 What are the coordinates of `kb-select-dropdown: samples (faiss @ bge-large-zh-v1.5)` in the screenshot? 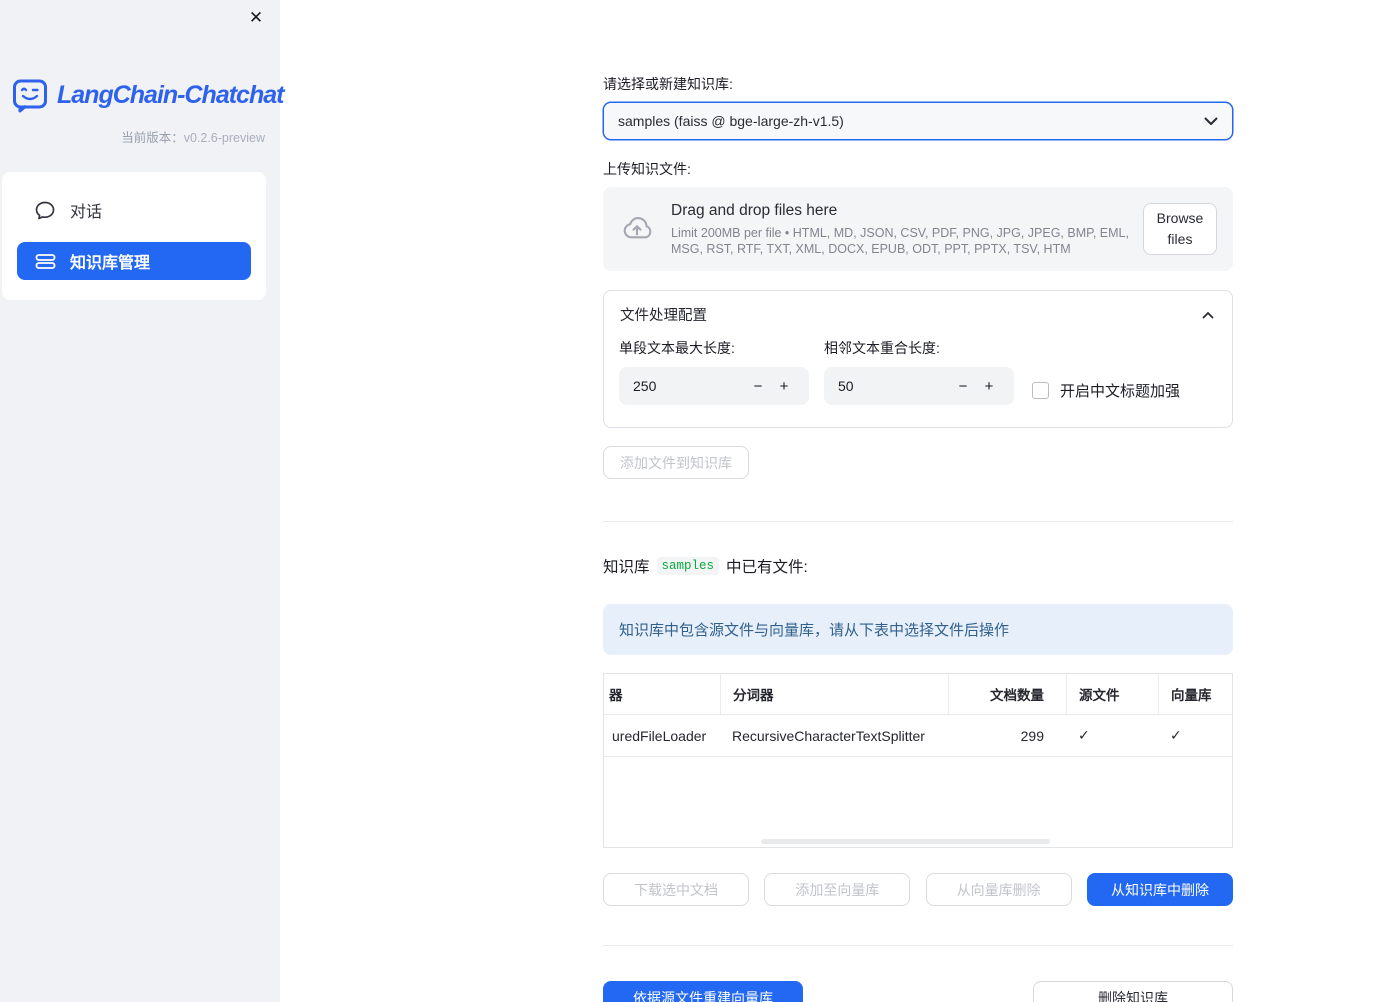 It's located at (918, 121).